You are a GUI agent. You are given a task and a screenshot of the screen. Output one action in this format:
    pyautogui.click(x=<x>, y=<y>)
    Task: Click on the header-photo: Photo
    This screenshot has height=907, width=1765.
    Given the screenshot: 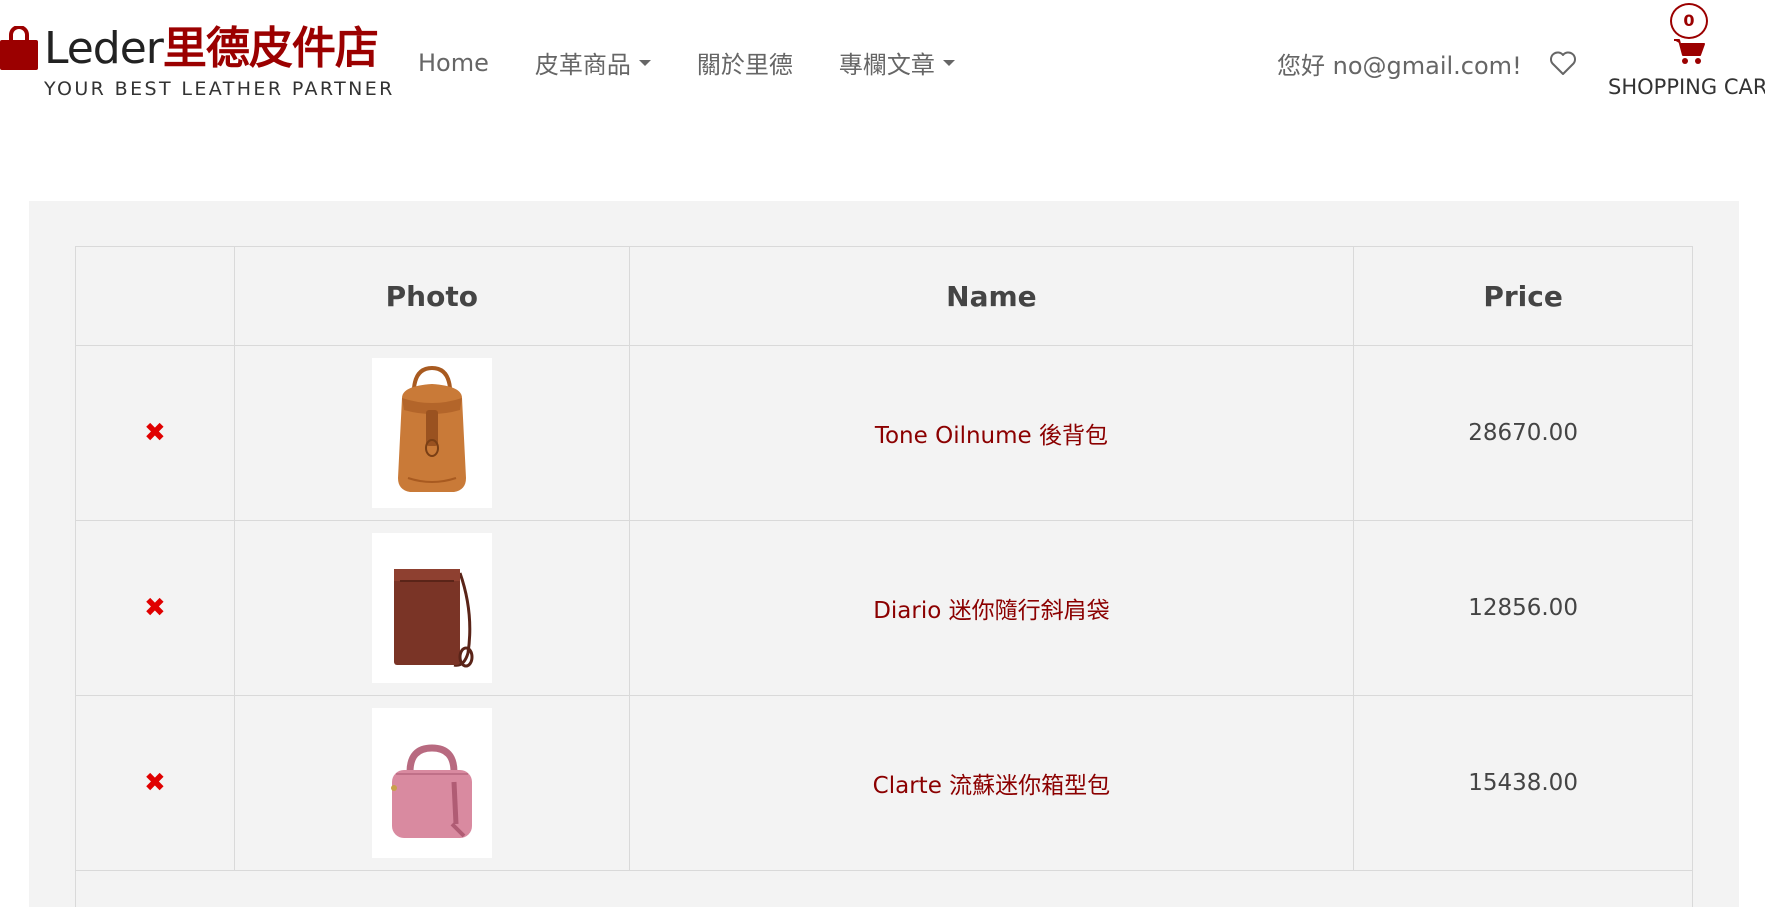 What is the action you would take?
    pyautogui.click(x=431, y=296)
    